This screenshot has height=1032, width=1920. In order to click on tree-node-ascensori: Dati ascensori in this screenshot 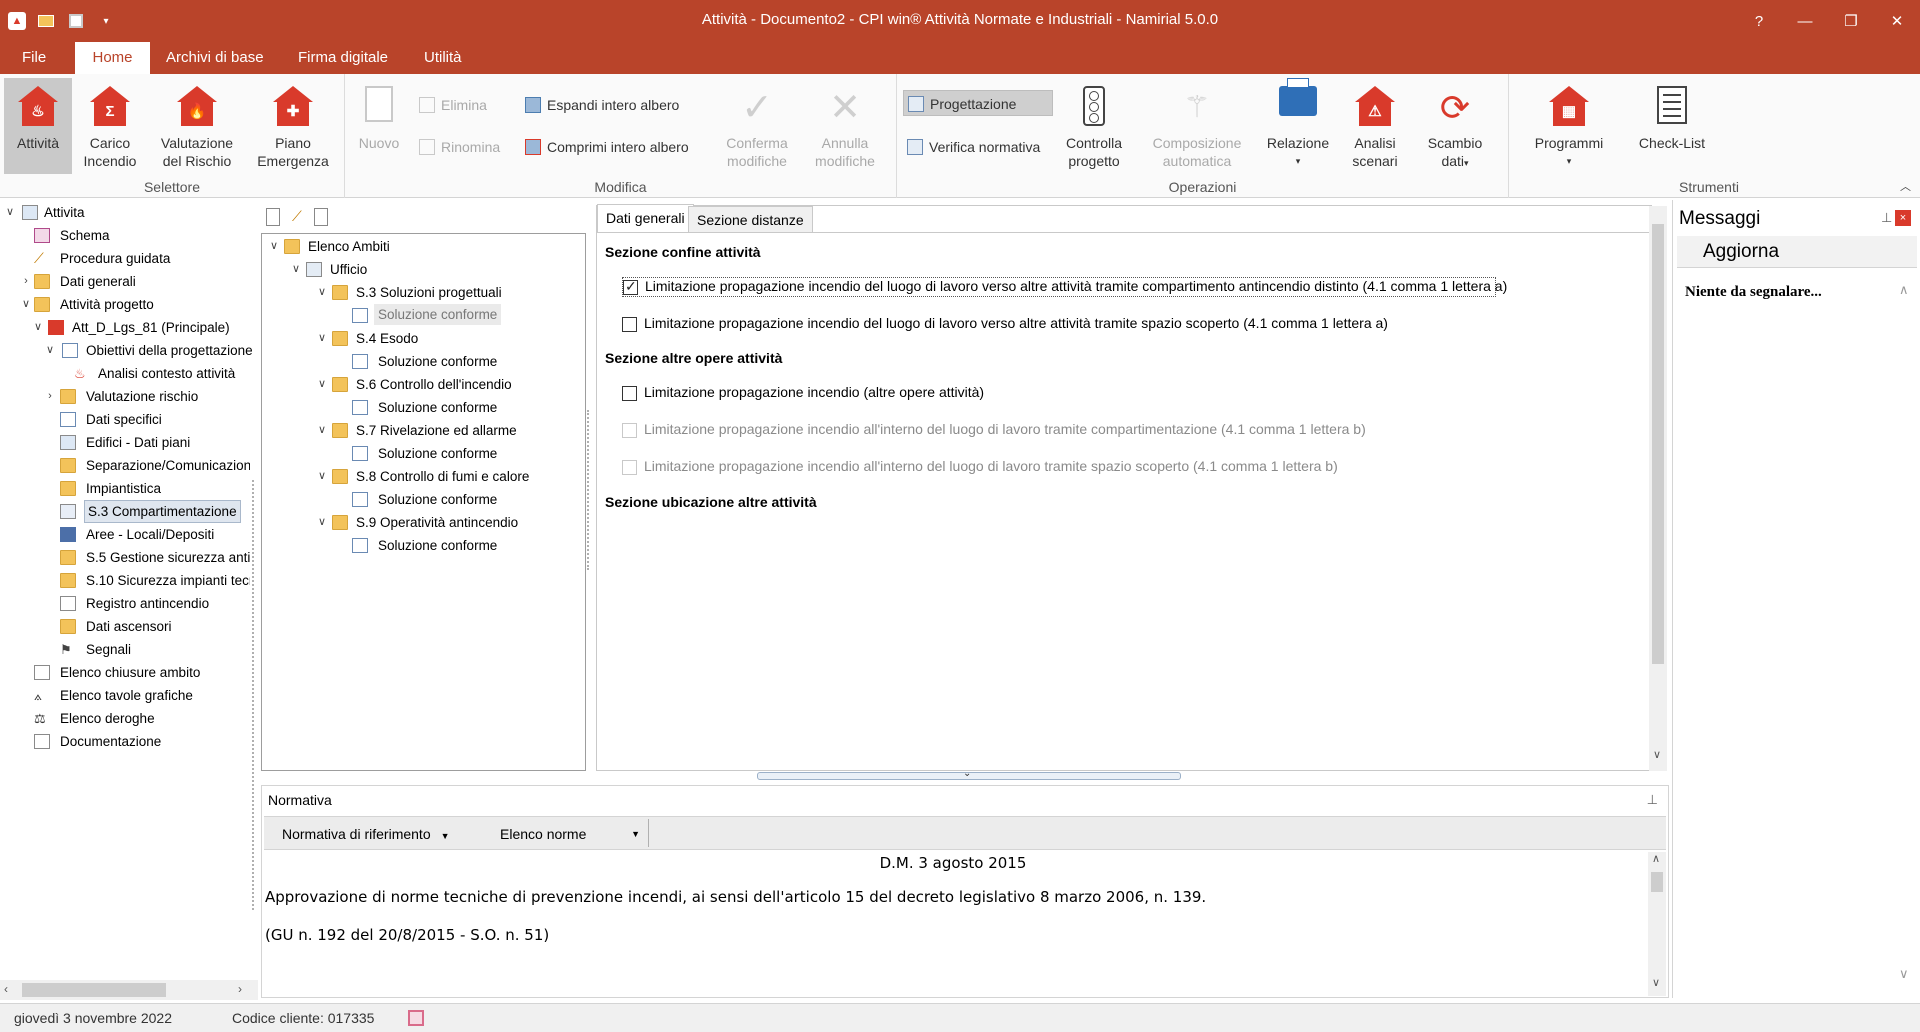, I will do `click(125, 626)`.